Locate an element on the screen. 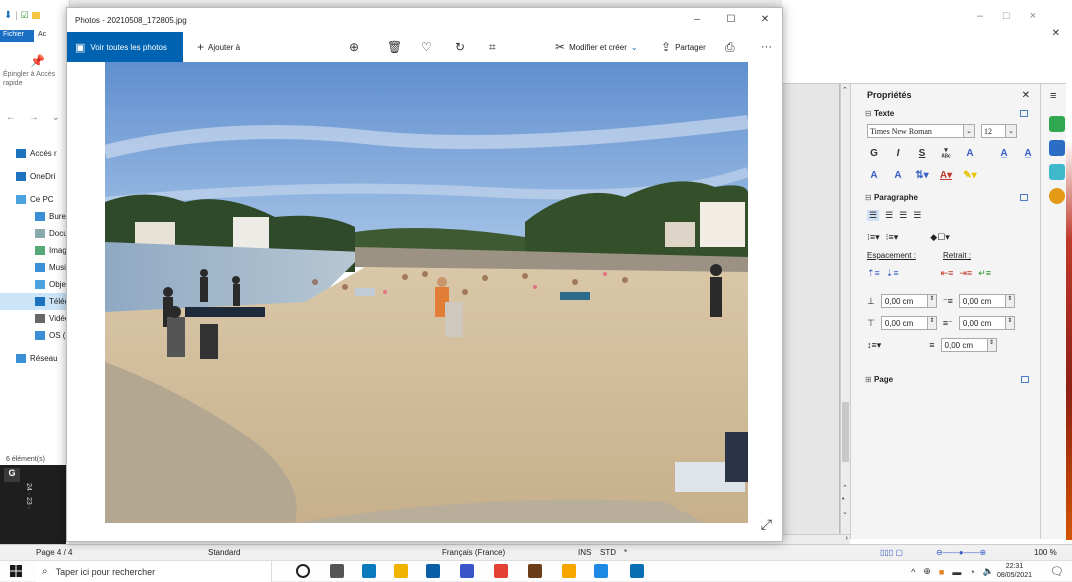  rotate-button: ↻ is located at coordinates (460, 47).